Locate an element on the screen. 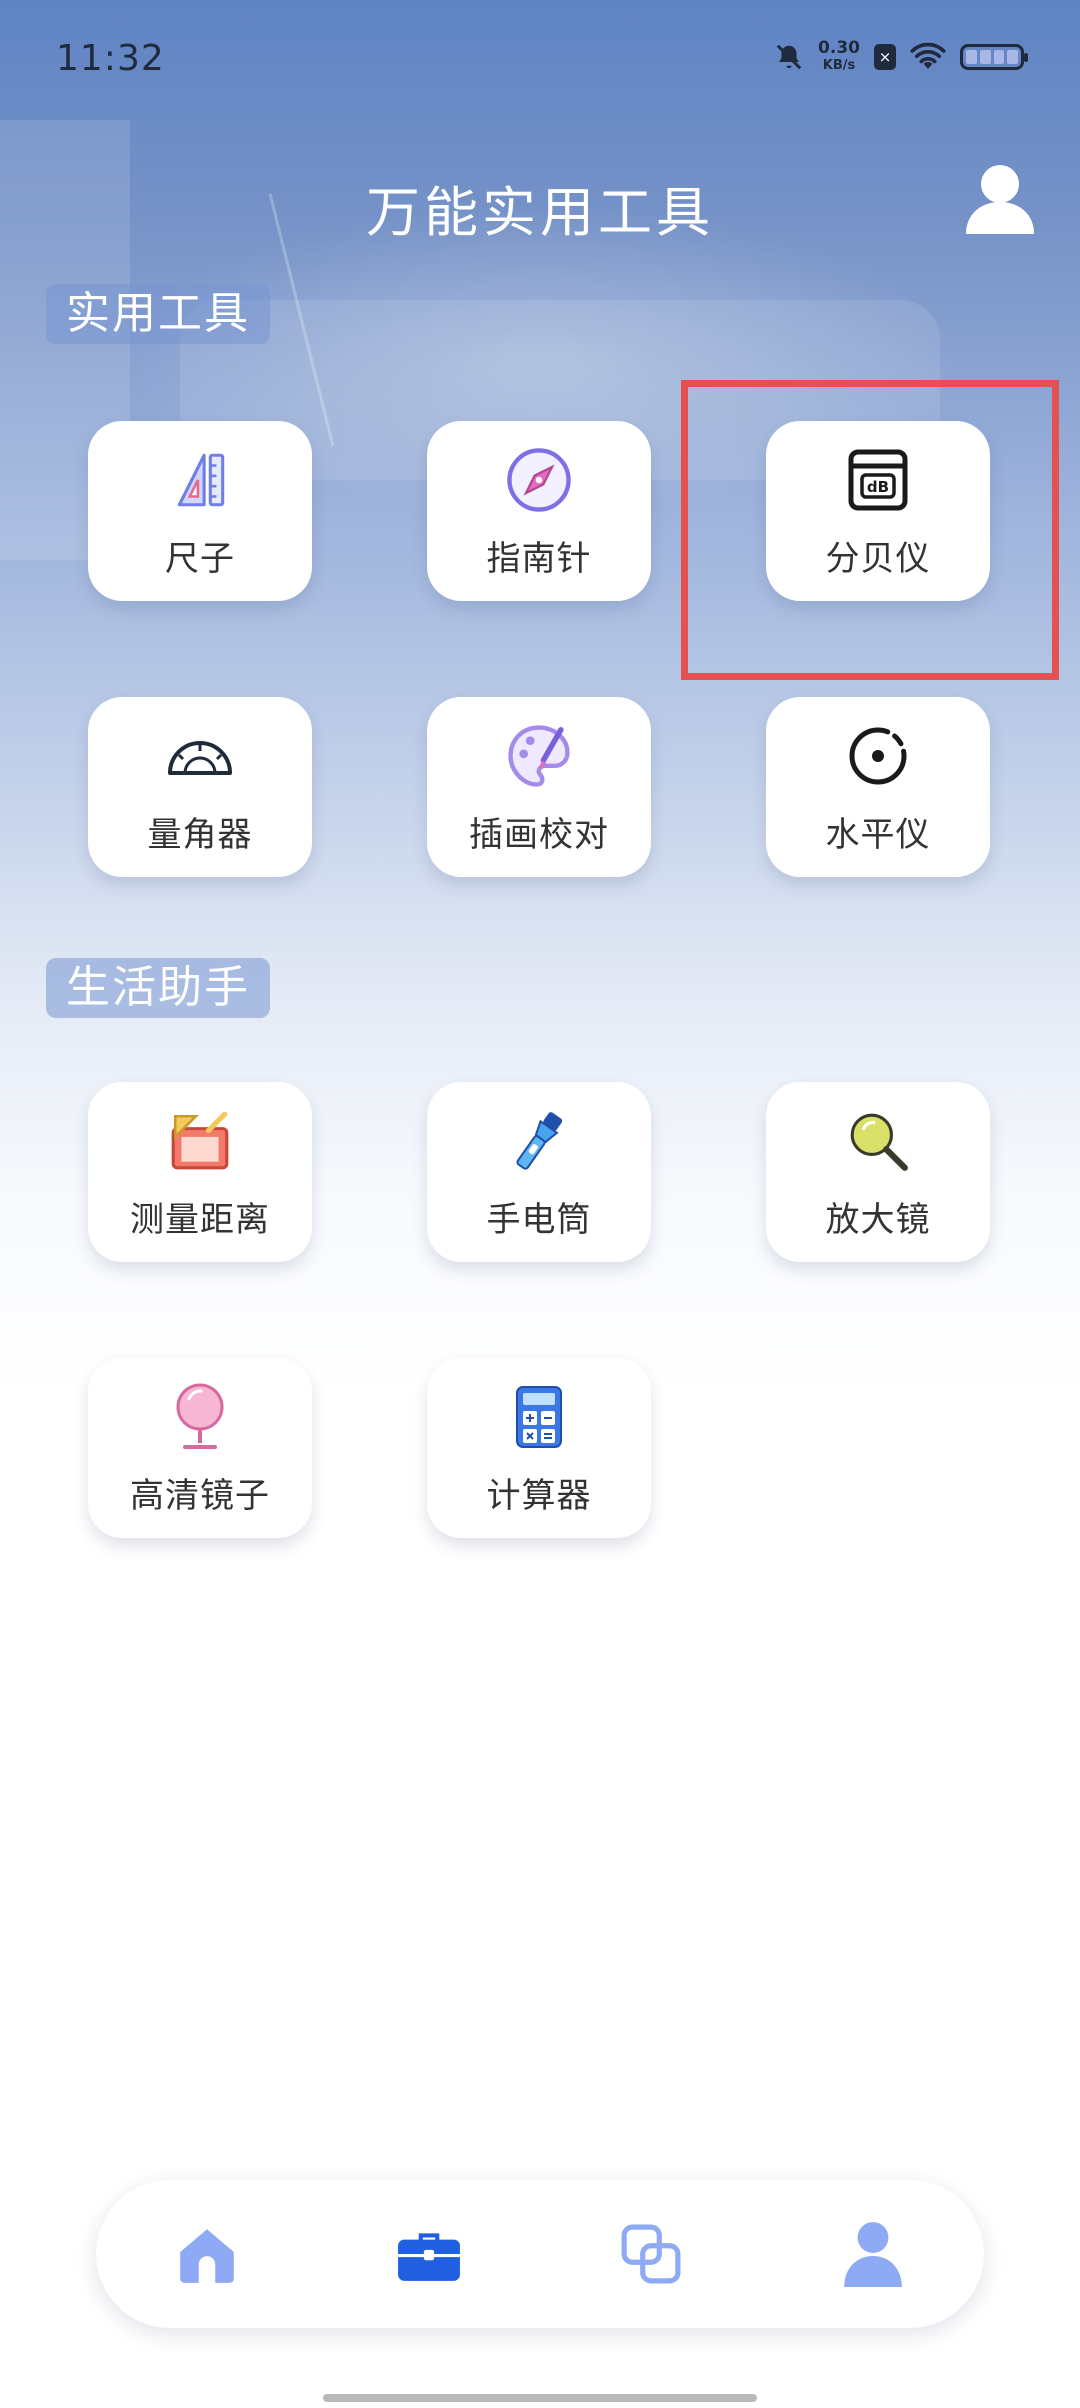 Image resolution: width=1080 pixels, height=2408 pixels. overlap-squares-icon is located at coordinates (651, 2254).